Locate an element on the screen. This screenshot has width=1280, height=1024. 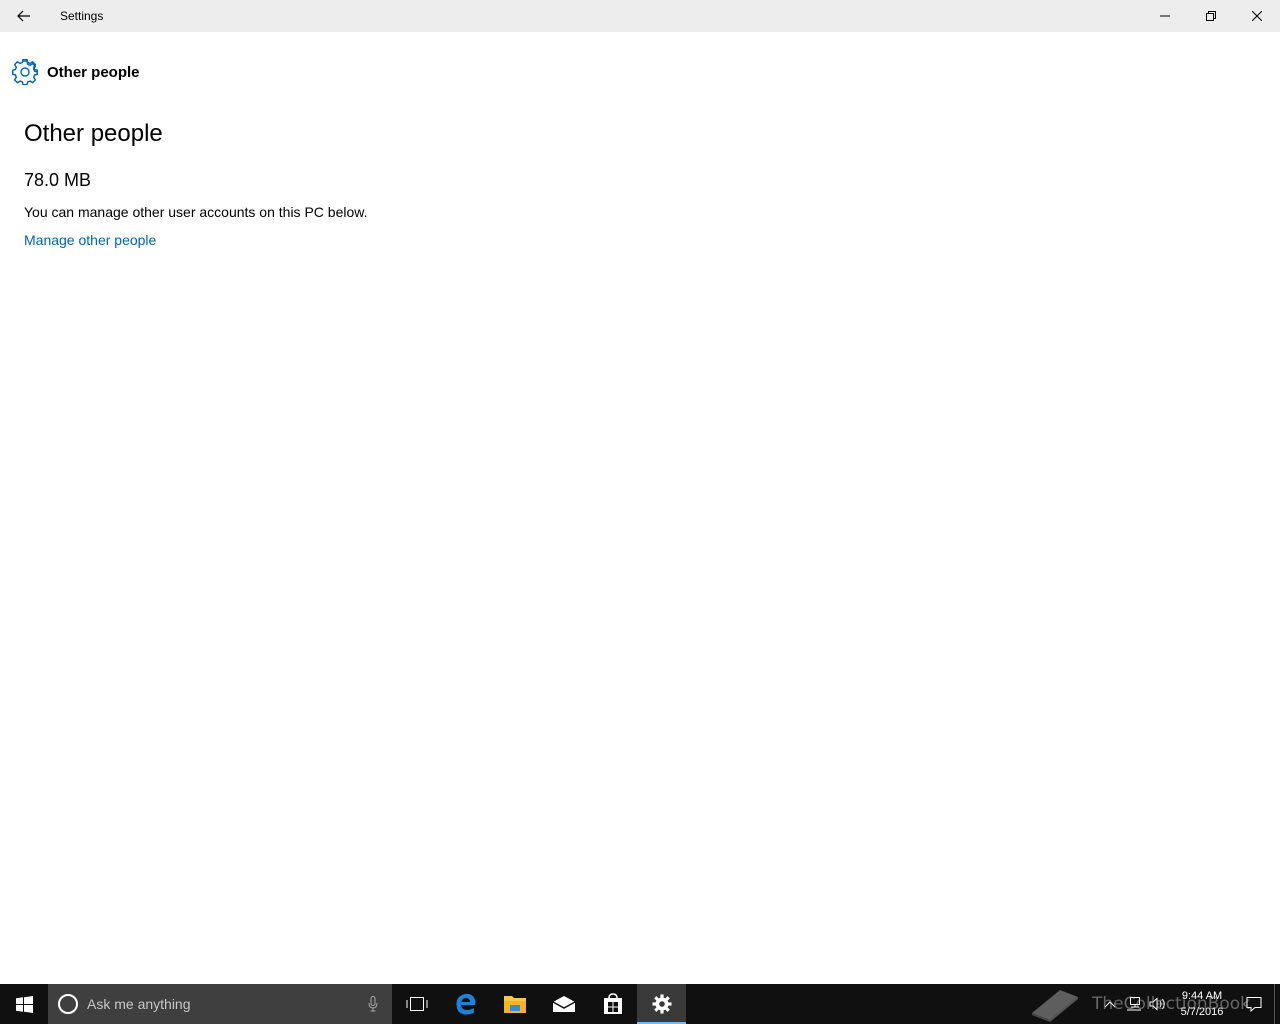
back-arrow-icon is located at coordinates (23, 16).